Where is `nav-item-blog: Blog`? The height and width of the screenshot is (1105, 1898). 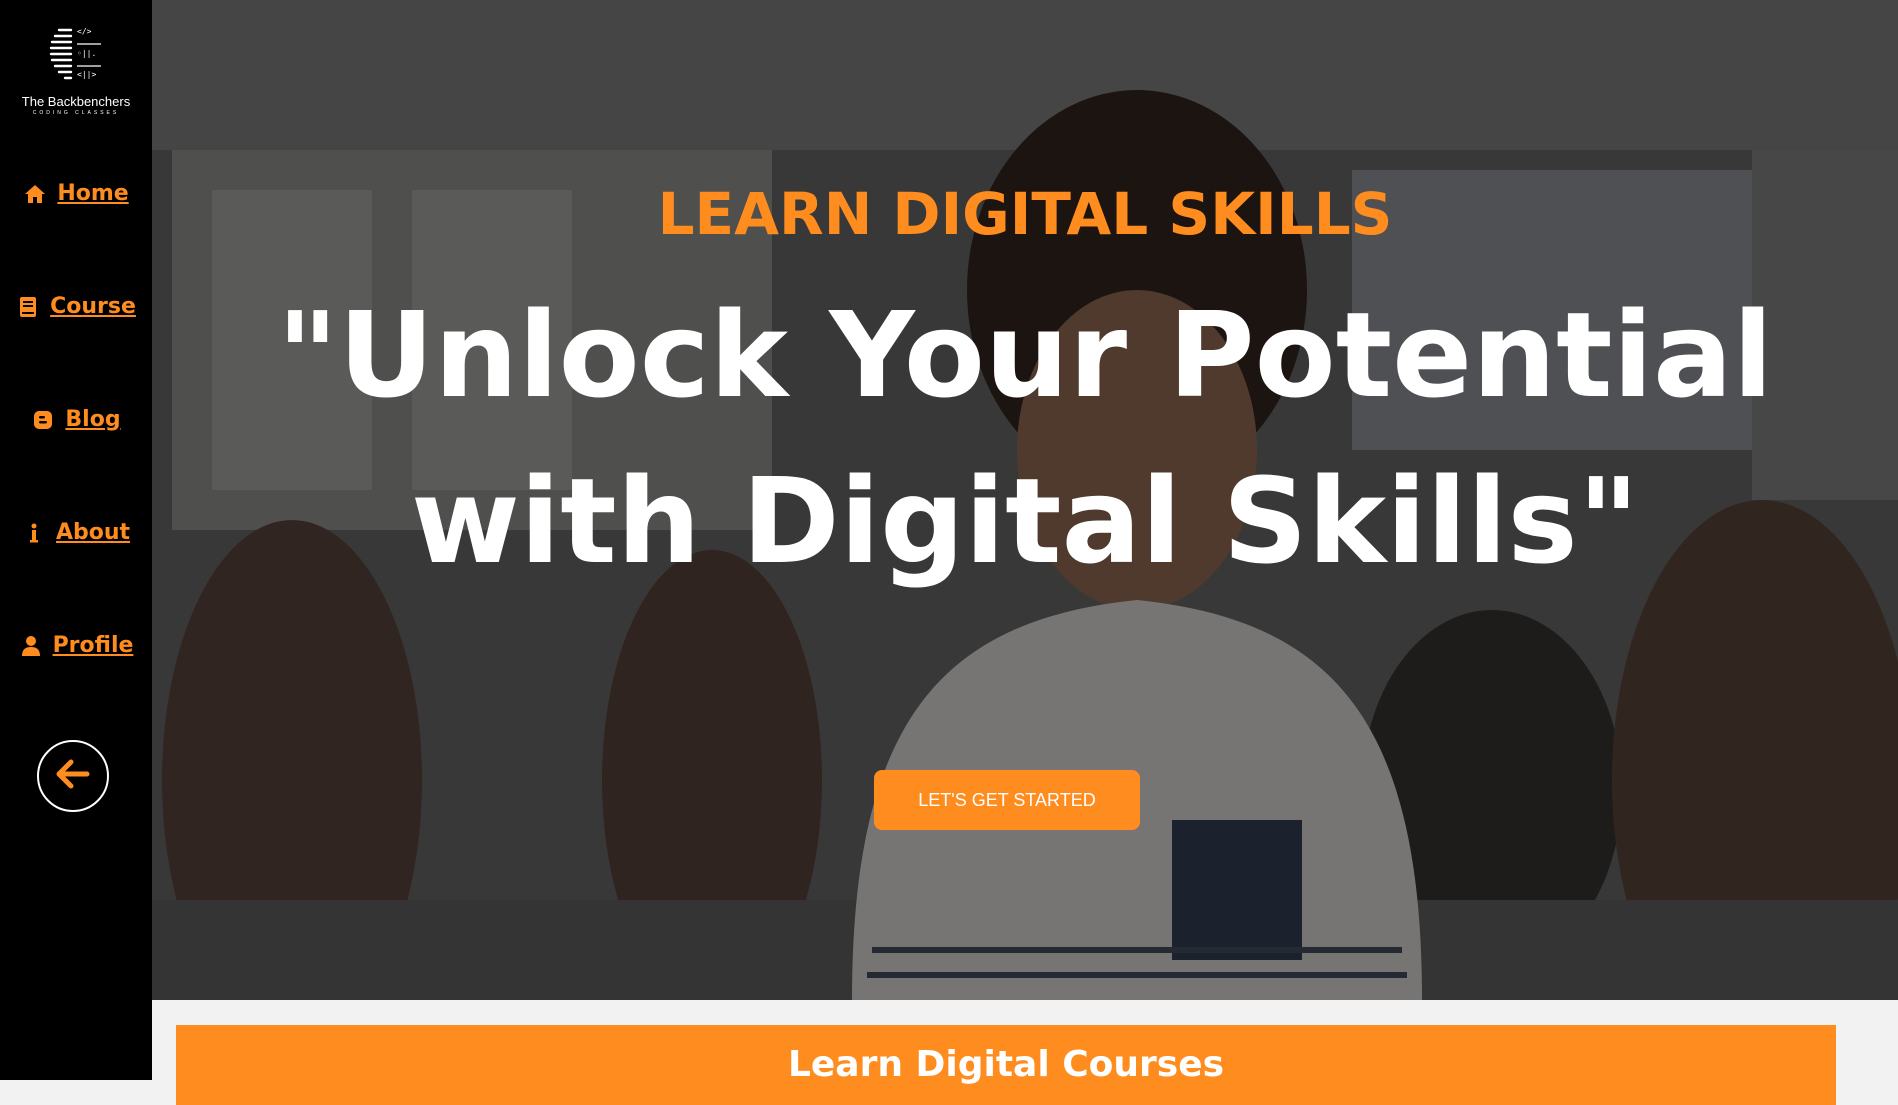 nav-item-blog: Blog is located at coordinates (76, 419).